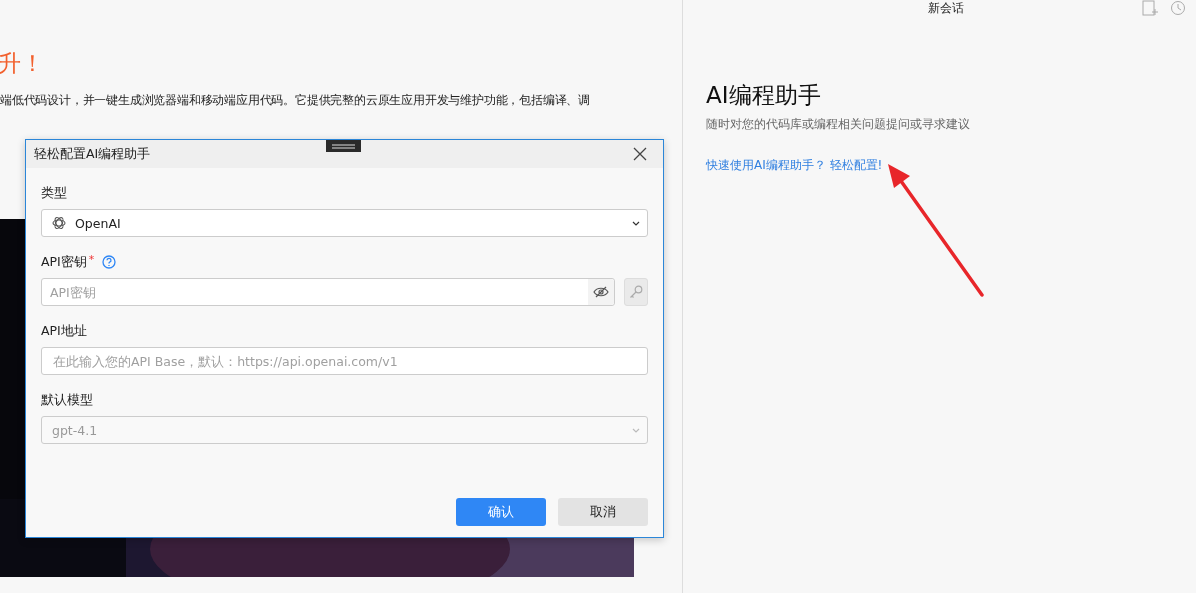  I want to click on field-label: 类型, so click(54, 193).